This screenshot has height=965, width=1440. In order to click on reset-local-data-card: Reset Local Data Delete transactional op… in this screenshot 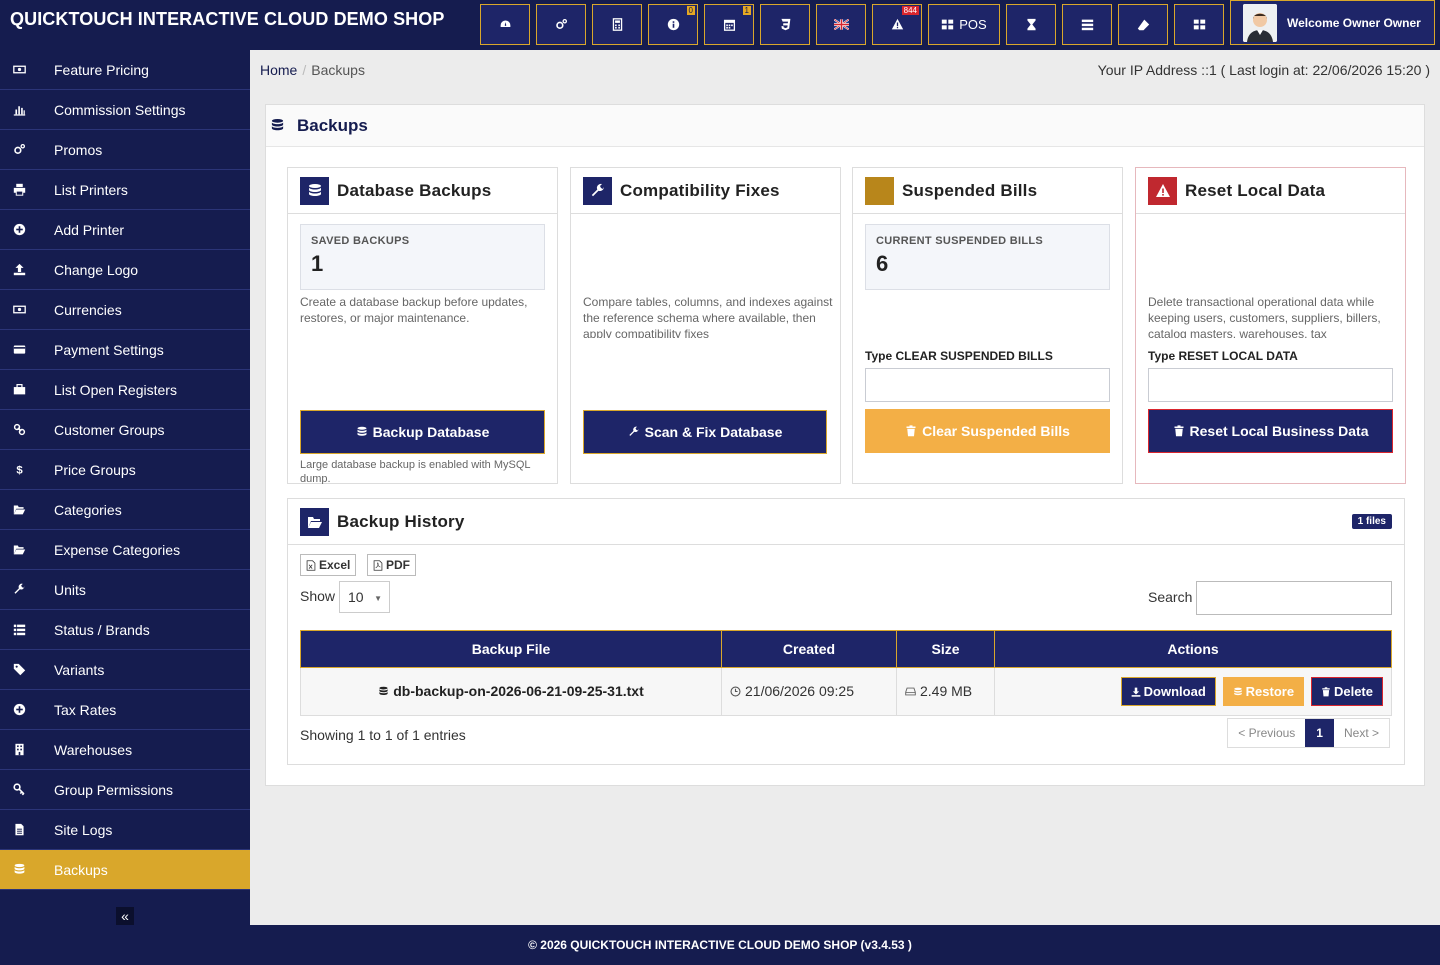, I will do `click(1270, 325)`.